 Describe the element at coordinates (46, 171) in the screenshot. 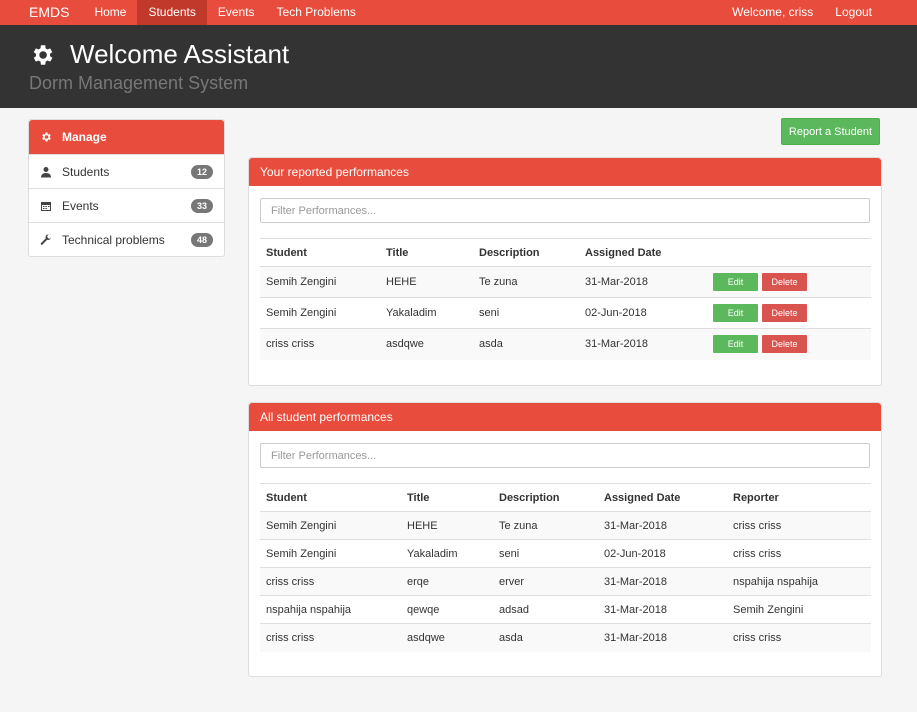

I see `user-icon` at that location.